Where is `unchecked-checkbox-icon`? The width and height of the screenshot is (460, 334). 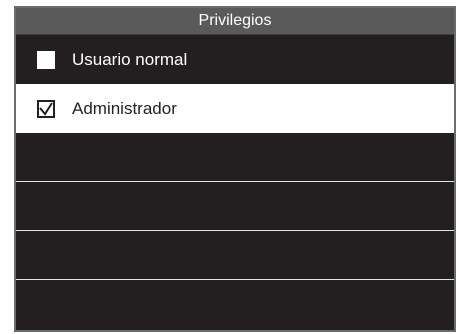
unchecked-checkbox-icon is located at coordinates (46, 59).